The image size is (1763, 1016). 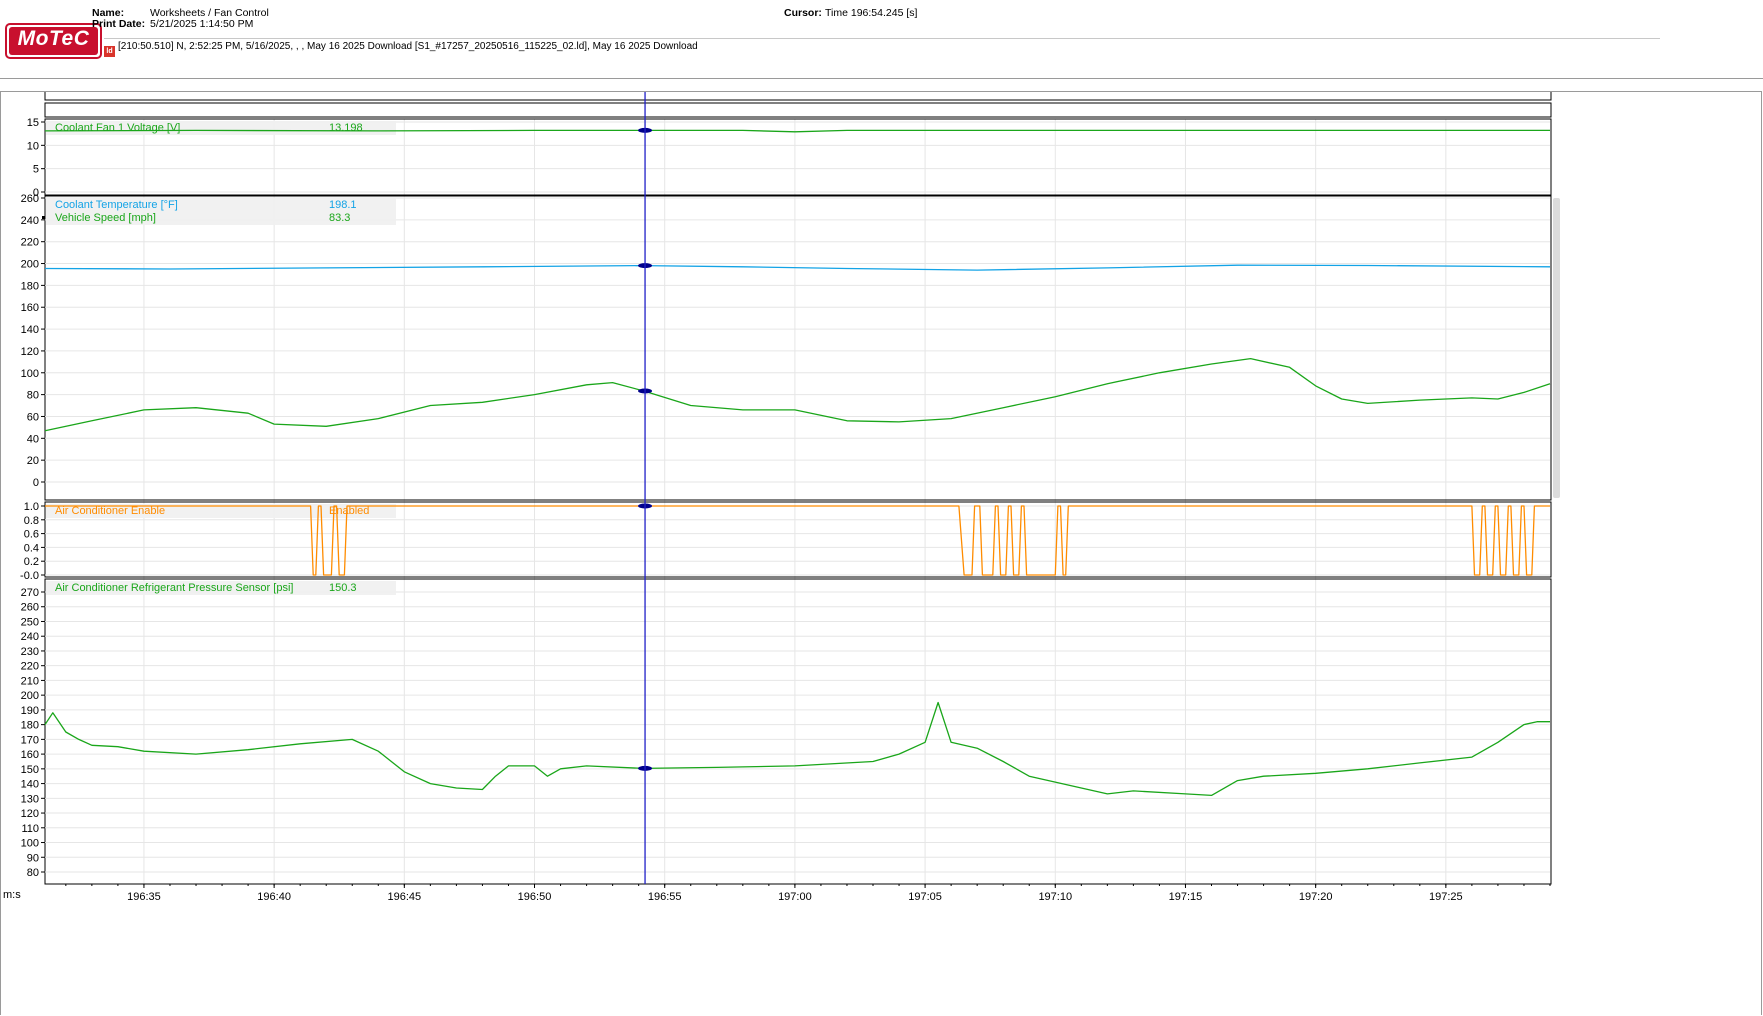 I want to click on y-tick-label: 40, so click(x=33, y=439).